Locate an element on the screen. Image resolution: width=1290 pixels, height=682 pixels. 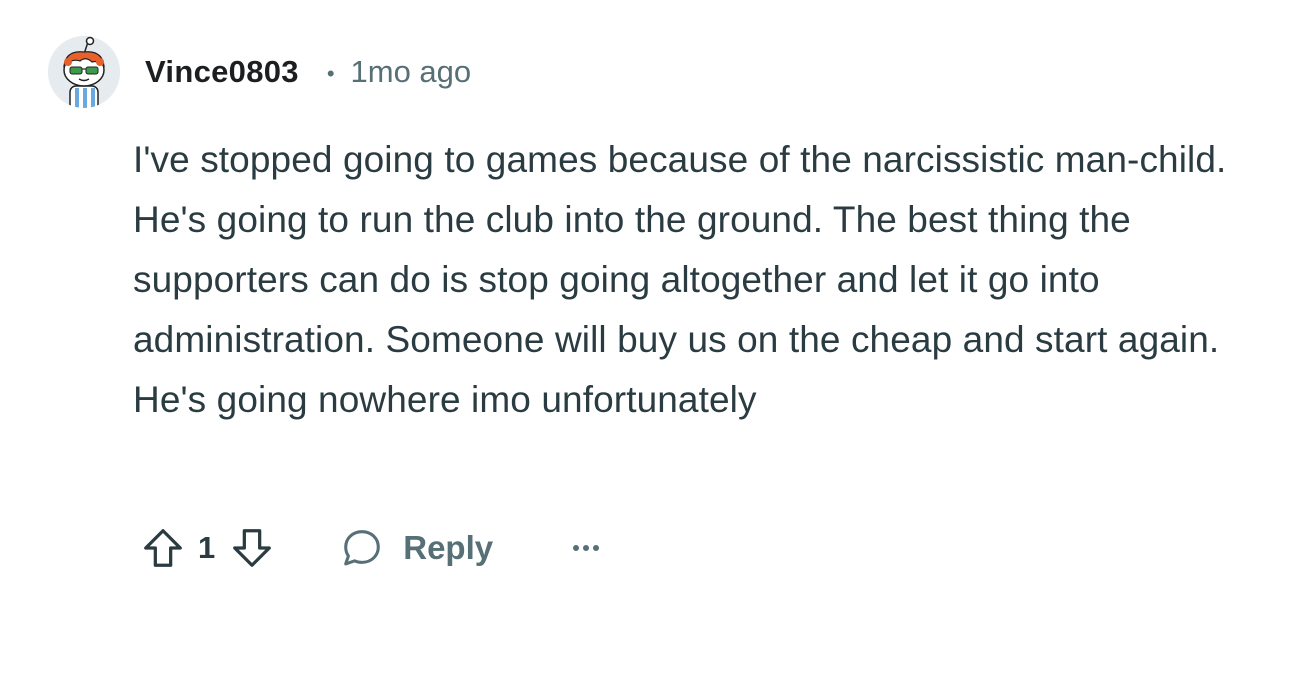
vote-count: 1 is located at coordinates (207, 547).